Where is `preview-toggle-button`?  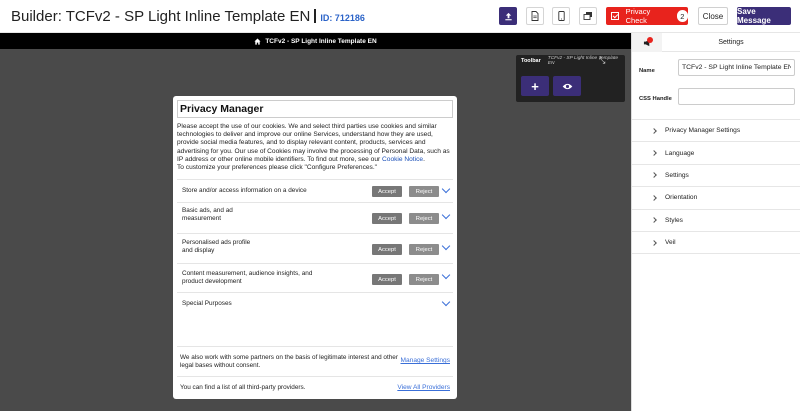 preview-toggle-button is located at coordinates (567, 86).